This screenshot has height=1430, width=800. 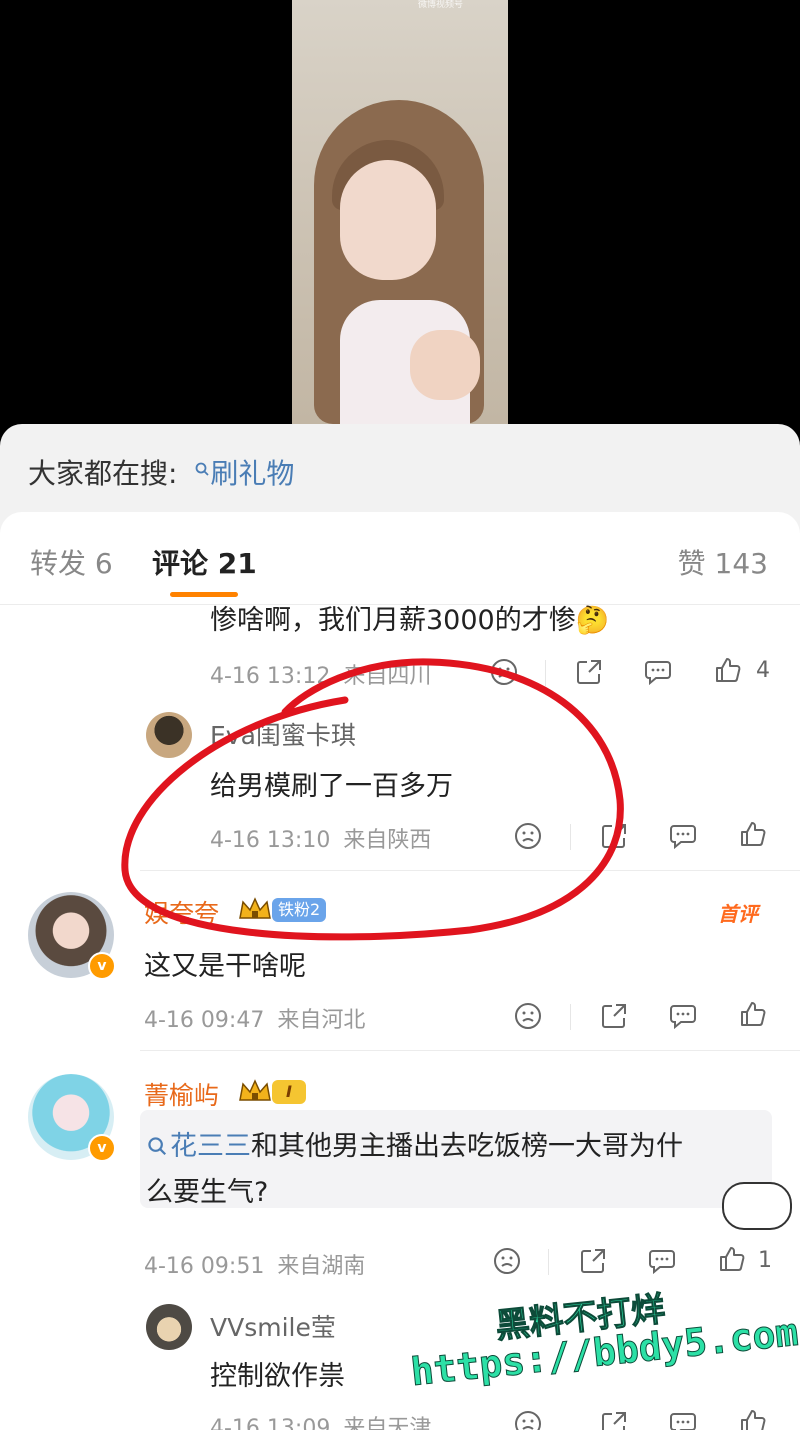 I want to click on video-player: 微博视频号, so click(x=400, y=212).